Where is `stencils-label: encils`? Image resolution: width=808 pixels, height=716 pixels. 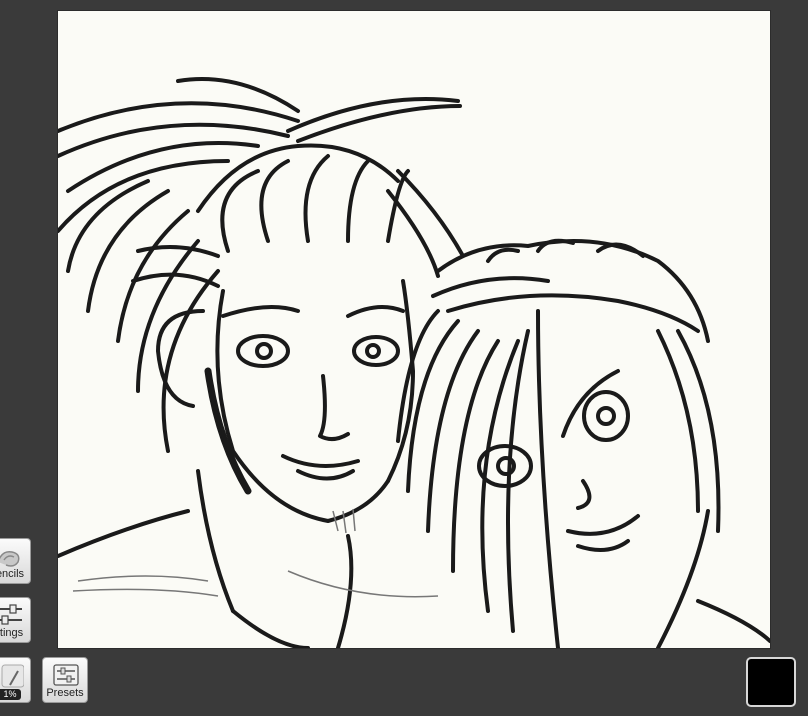
stencils-label: encils is located at coordinates (12, 574).